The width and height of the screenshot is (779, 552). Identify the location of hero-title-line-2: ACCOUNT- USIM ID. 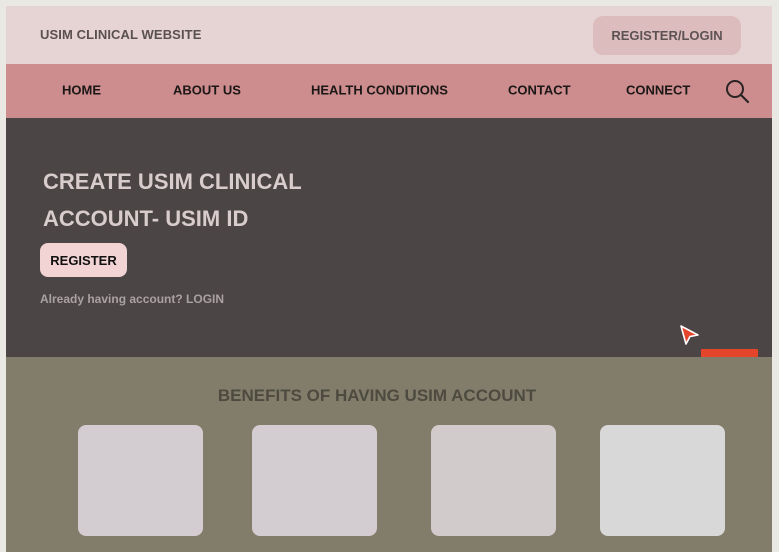
(146, 218).